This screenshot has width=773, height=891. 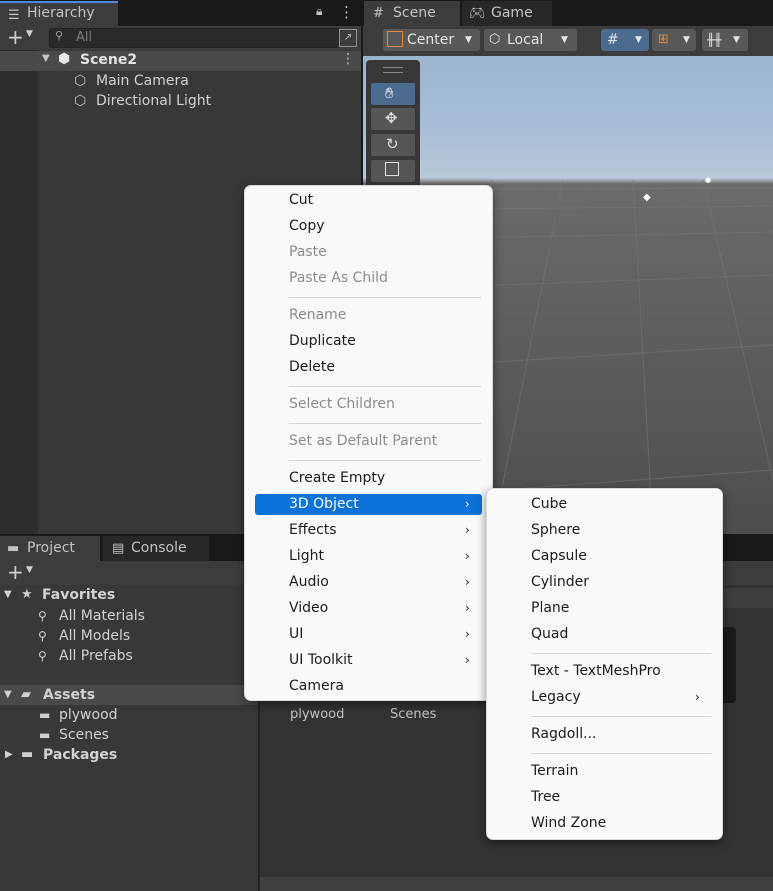 I want to click on pivot-mode-label: Center, so click(x=431, y=40).